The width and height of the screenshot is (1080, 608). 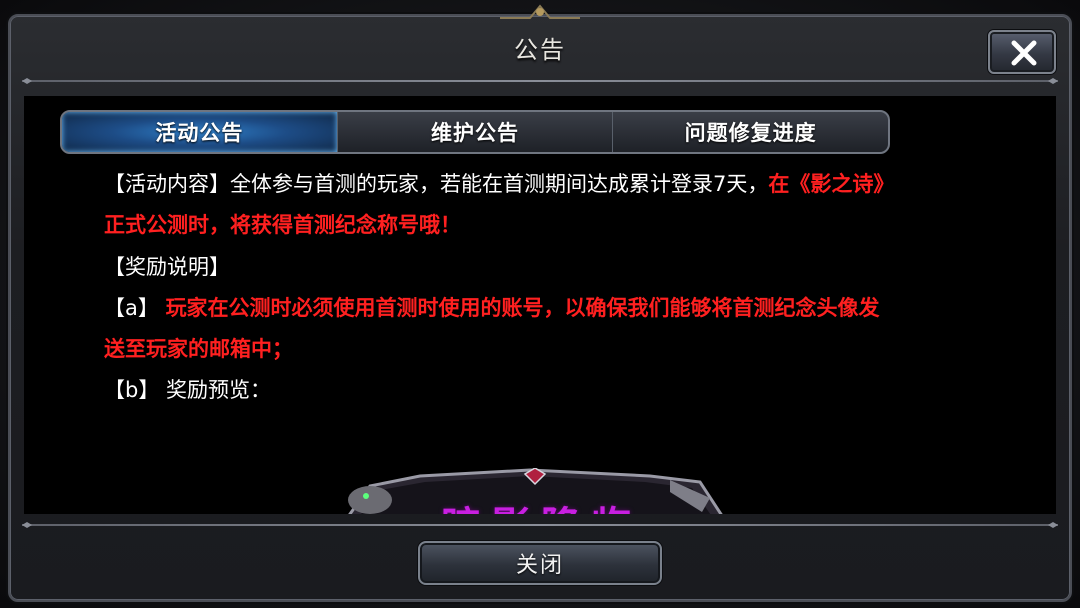 What do you see at coordinates (132, 390) in the screenshot?
I see `item-b-prefix: 【b】` at bounding box center [132, 390].